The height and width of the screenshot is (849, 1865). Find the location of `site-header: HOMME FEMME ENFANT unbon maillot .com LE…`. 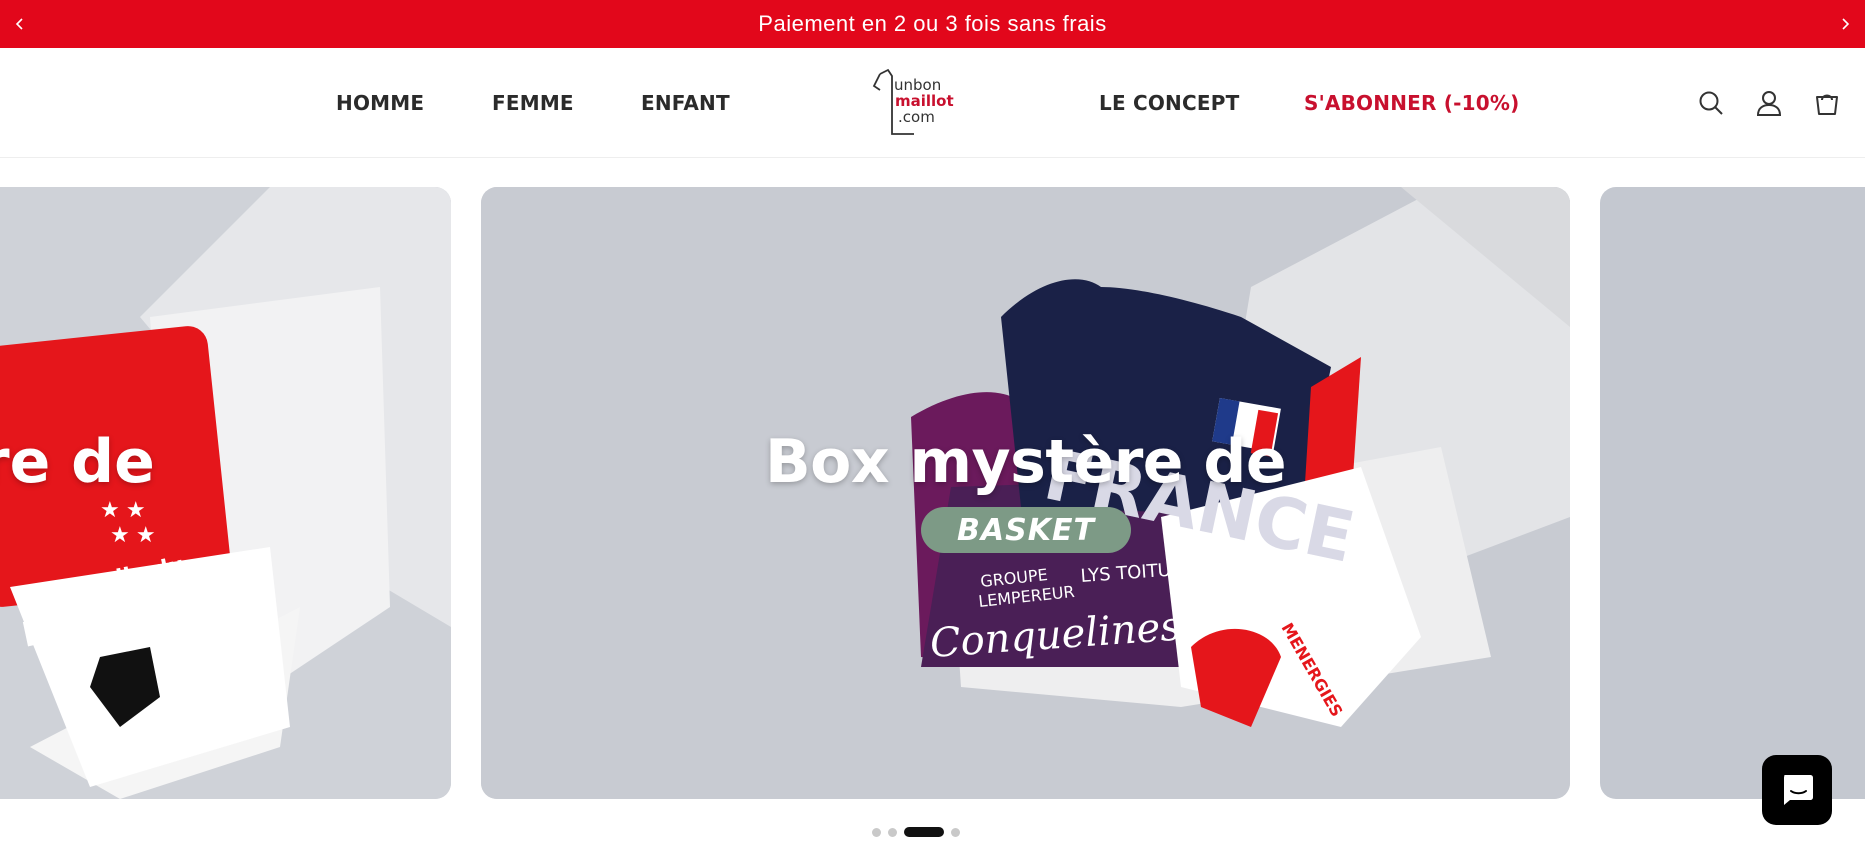

site-header: HOMME FEMME ENFANT unbon maillot .com LE… is located at coordinates (932, 103).